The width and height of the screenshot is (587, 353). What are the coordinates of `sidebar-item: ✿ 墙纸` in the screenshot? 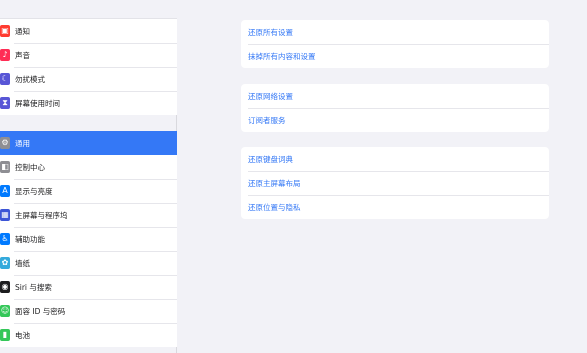 It's located at (88, 263).